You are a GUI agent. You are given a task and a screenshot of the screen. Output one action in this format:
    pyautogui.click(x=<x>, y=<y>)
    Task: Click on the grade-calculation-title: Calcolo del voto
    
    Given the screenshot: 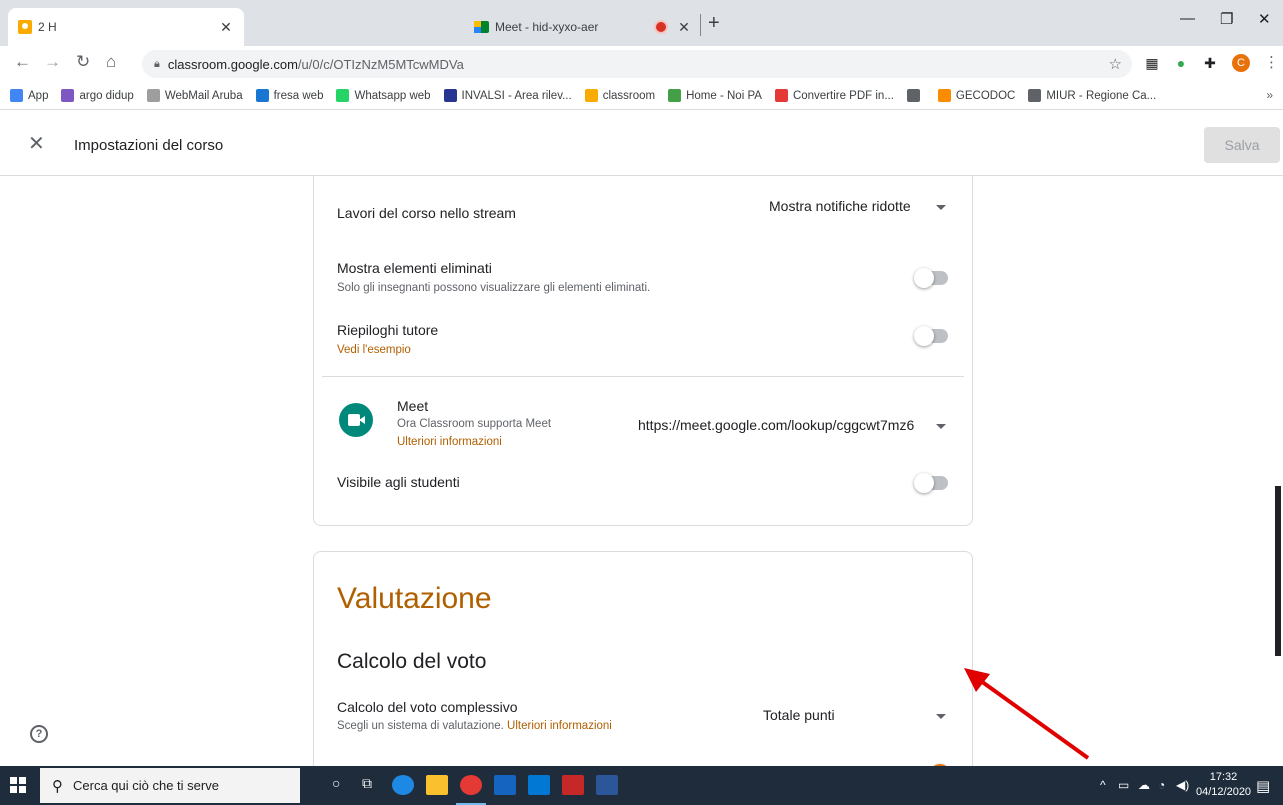 What is the action you would take?
    pyautogui.click(x=412, y=661)
    